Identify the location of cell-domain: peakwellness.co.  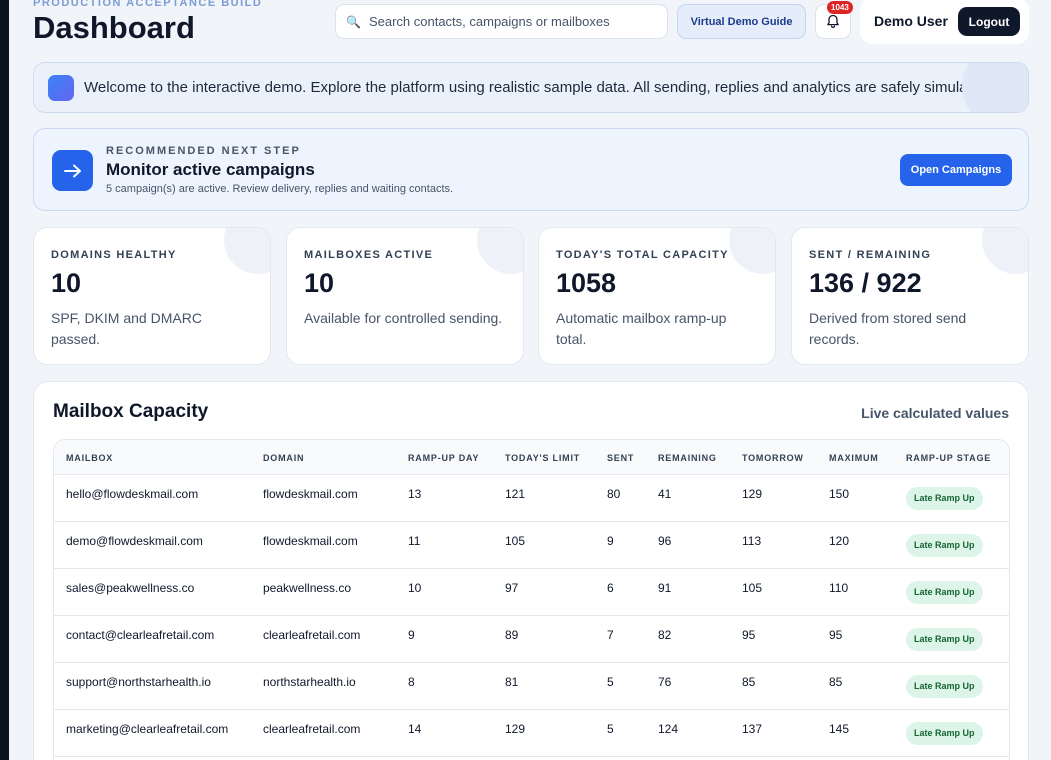
(307, 588).